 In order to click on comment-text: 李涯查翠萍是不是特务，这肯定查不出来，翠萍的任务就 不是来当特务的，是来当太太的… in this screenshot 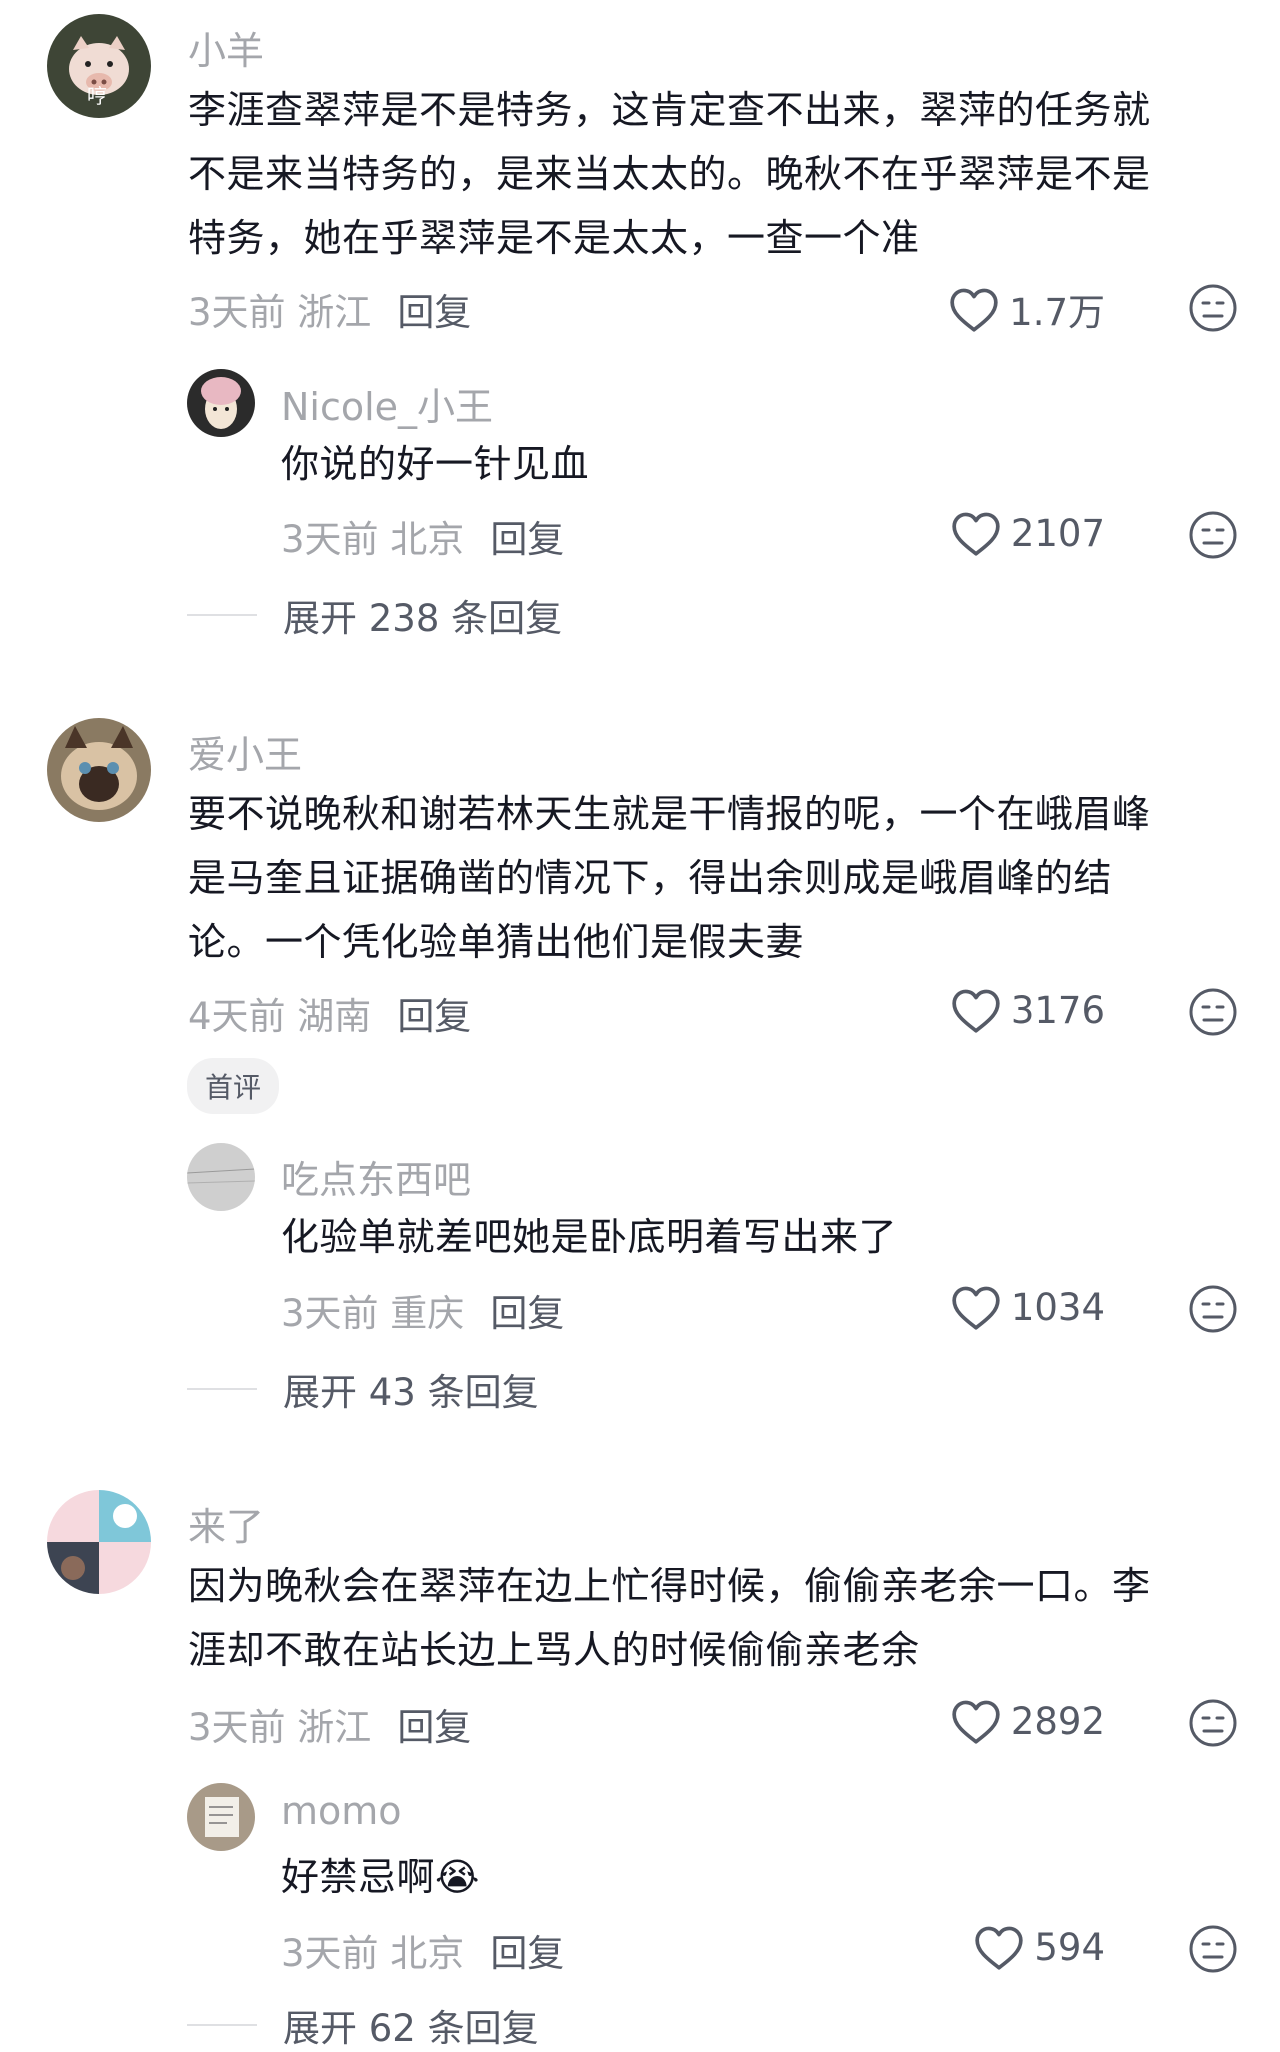, I will do `click(703, 174)`.